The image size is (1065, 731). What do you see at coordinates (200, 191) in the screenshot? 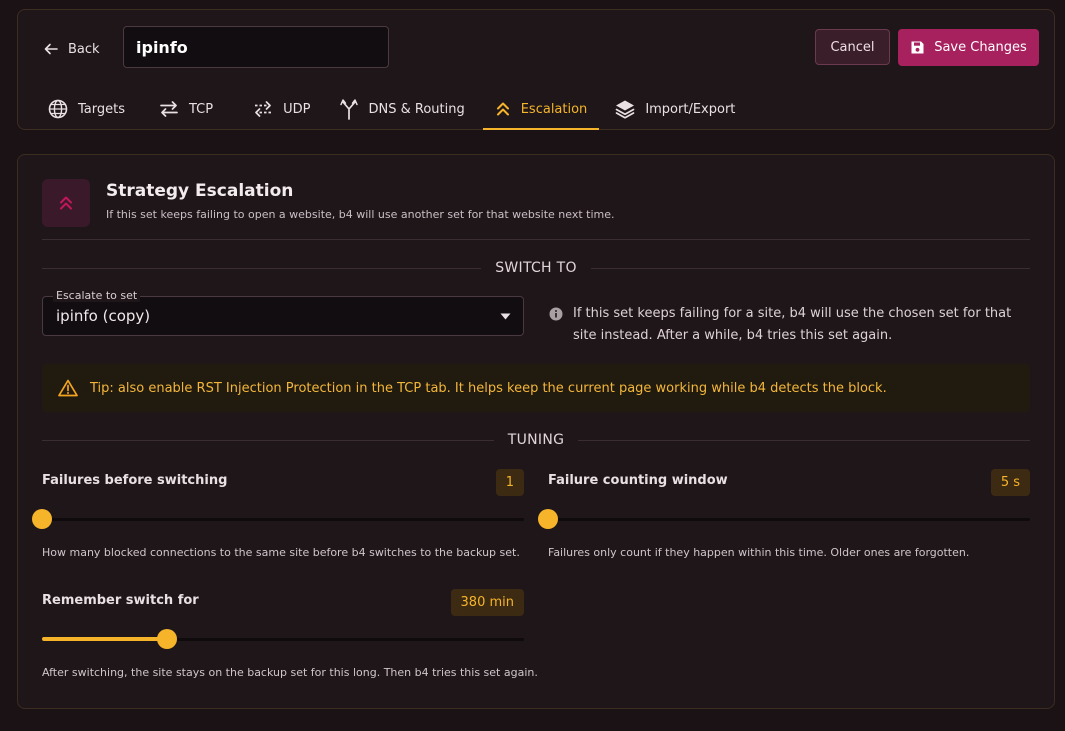
I see `section-title: Strategy Escalation` at bounding box center [200, 191].